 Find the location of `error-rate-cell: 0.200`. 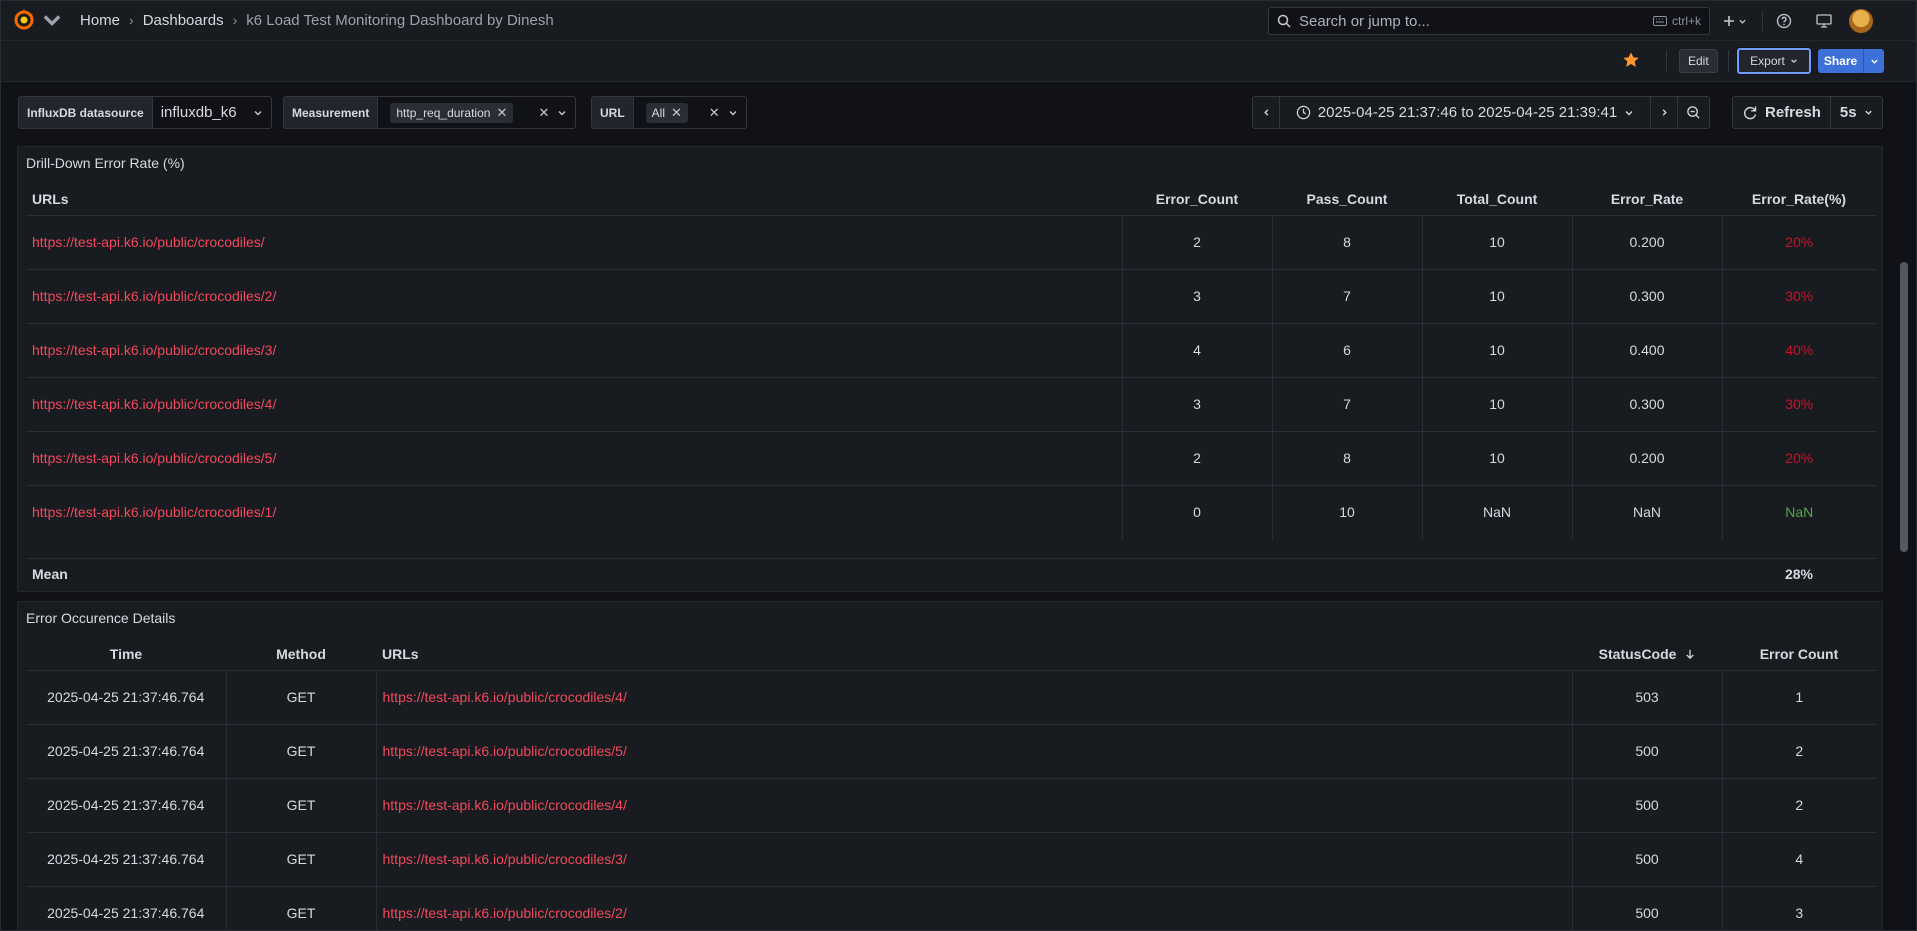

error-rate-cell: 0.200 is located at coordinates (1646, 458).